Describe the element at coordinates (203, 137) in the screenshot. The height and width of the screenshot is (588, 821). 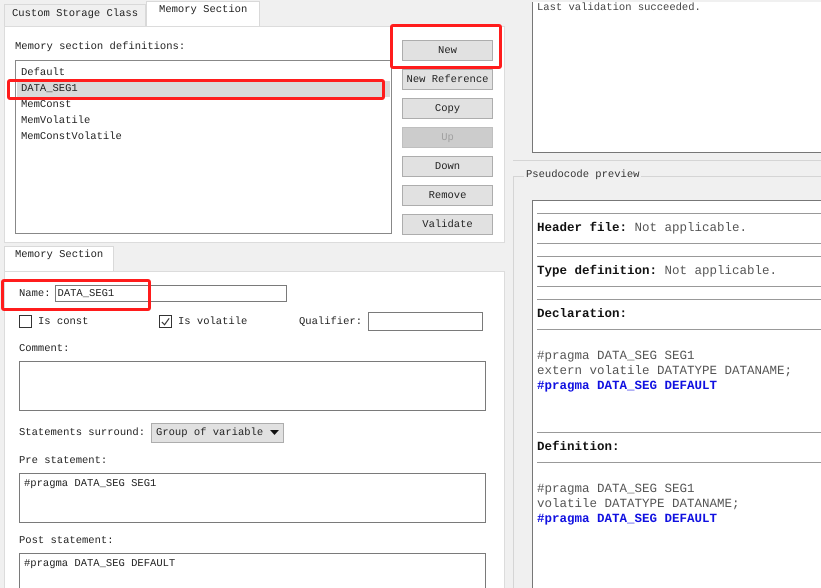
I see `list-item: MemConstVolatile` at that location.